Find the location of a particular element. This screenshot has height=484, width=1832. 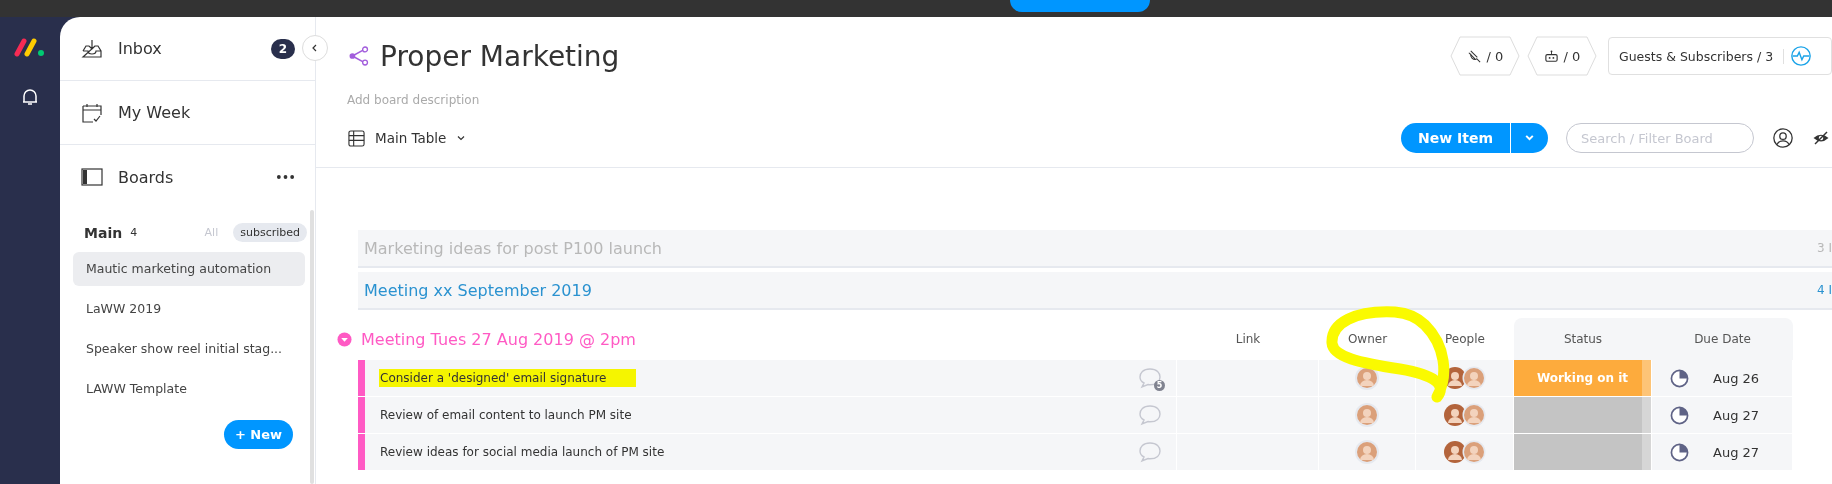

robot-icon is located at coordinates (1551, 56).